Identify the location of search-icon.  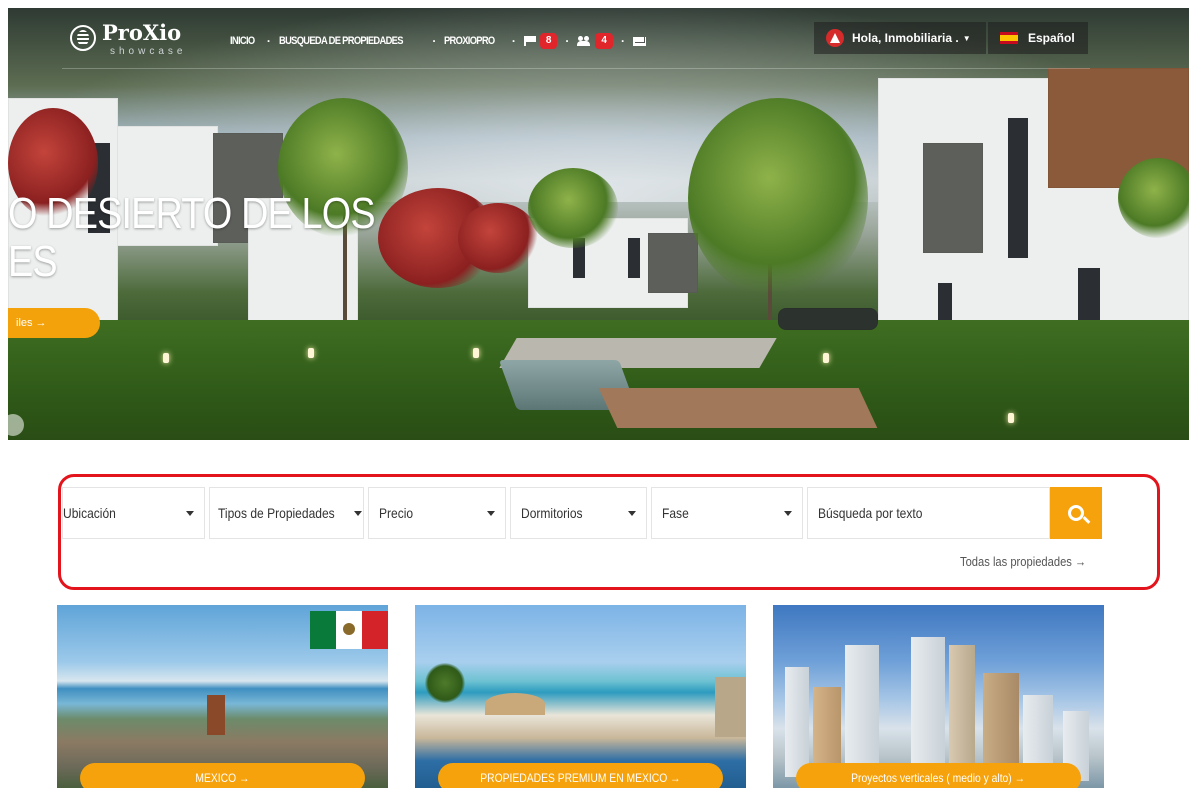
(1076, 513).